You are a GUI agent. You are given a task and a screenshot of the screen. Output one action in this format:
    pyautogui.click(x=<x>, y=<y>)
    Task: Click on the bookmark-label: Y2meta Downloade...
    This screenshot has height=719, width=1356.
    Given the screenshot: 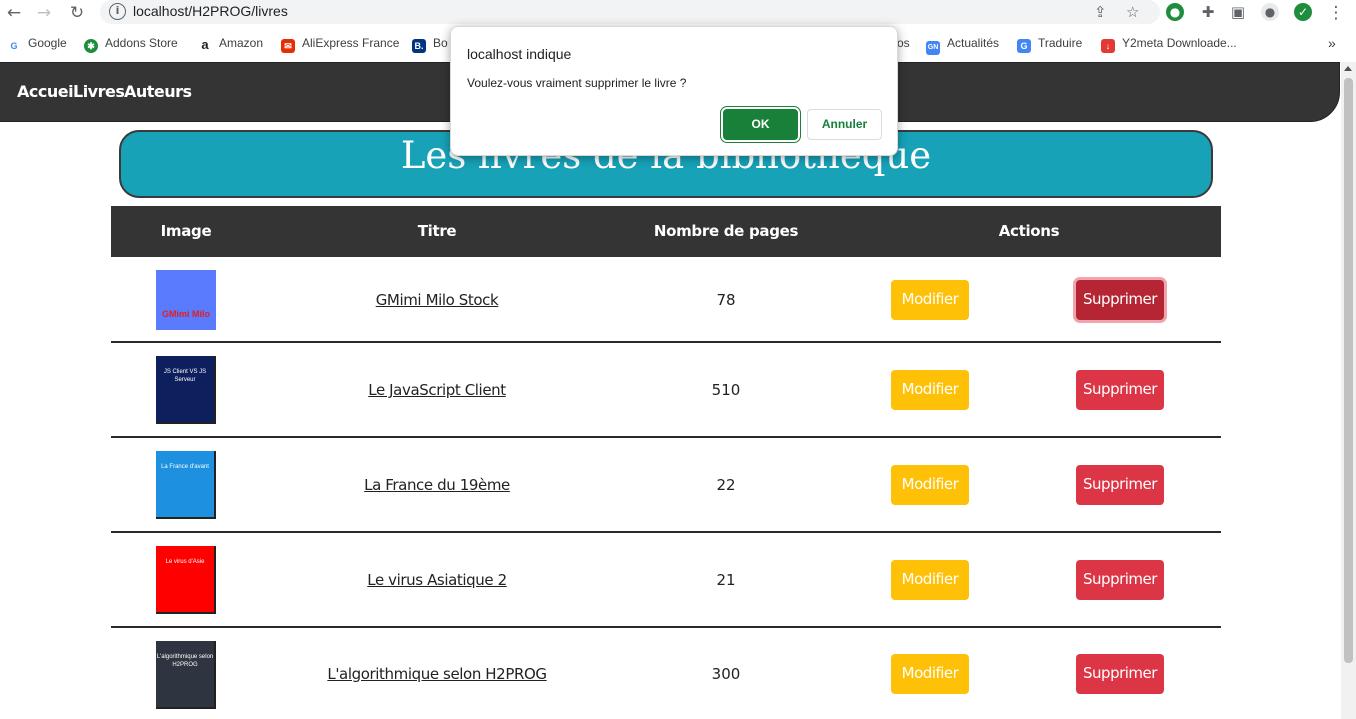 What is the action you would take?
    pyautogui.click(x=1179, y=43)
    